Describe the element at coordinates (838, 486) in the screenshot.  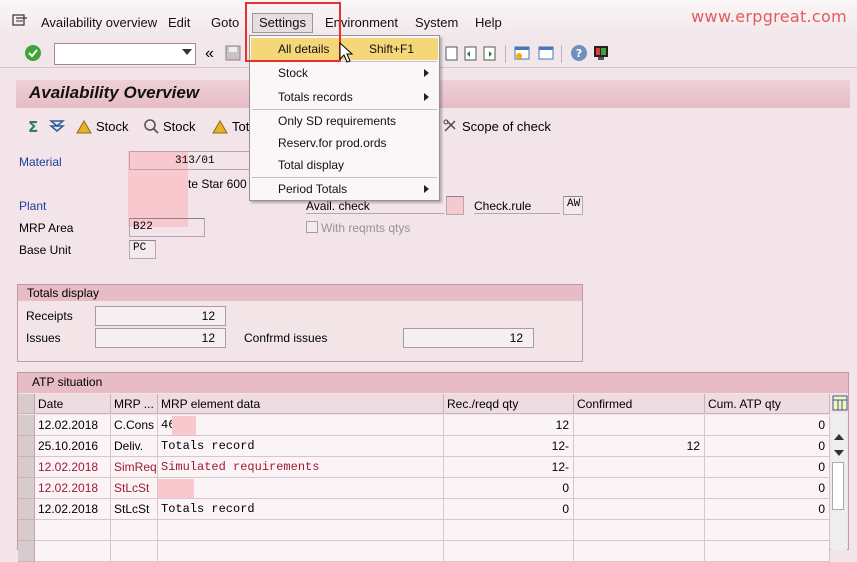
I see `scroll-thumb` at that location.